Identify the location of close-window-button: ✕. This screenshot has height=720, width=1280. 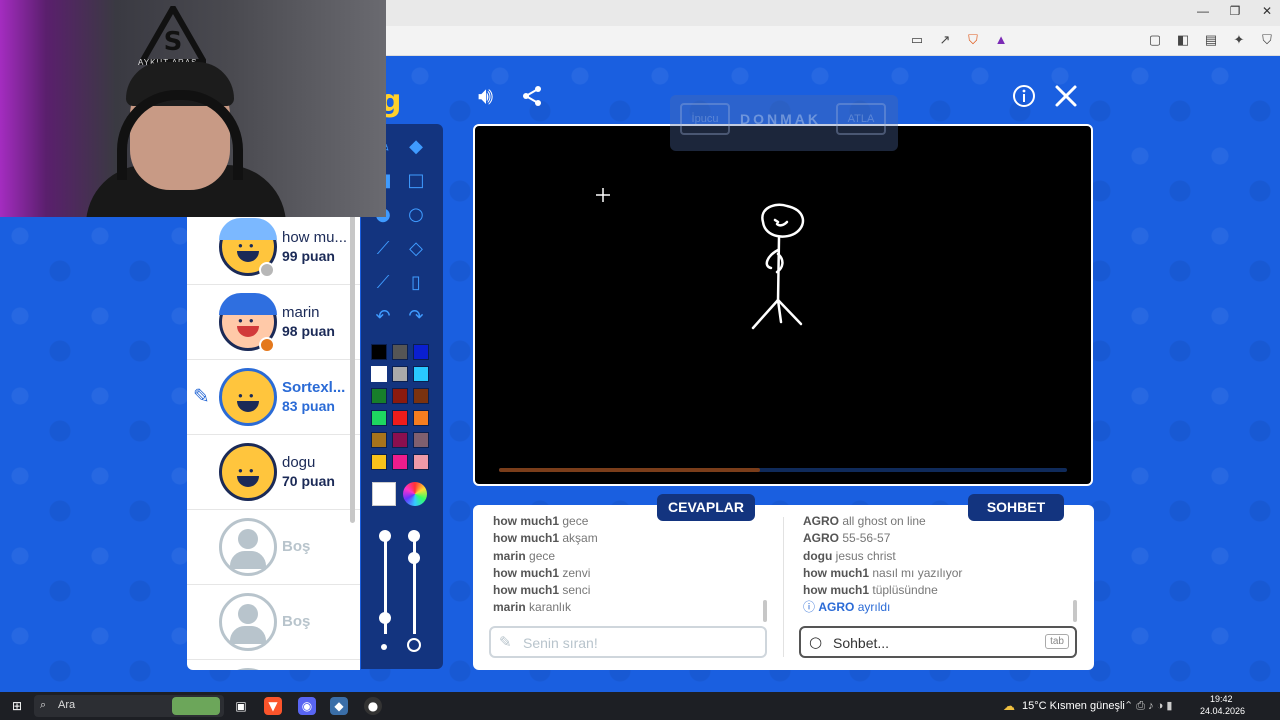
(1265, 11).